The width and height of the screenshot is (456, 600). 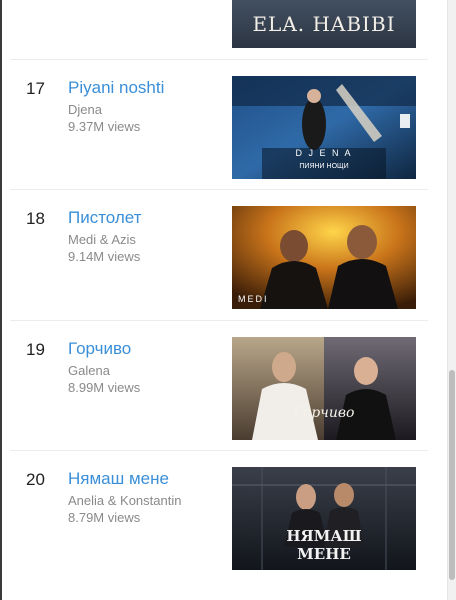 I want to click on view-count: 9.14M views, so click(x=104, y=256).